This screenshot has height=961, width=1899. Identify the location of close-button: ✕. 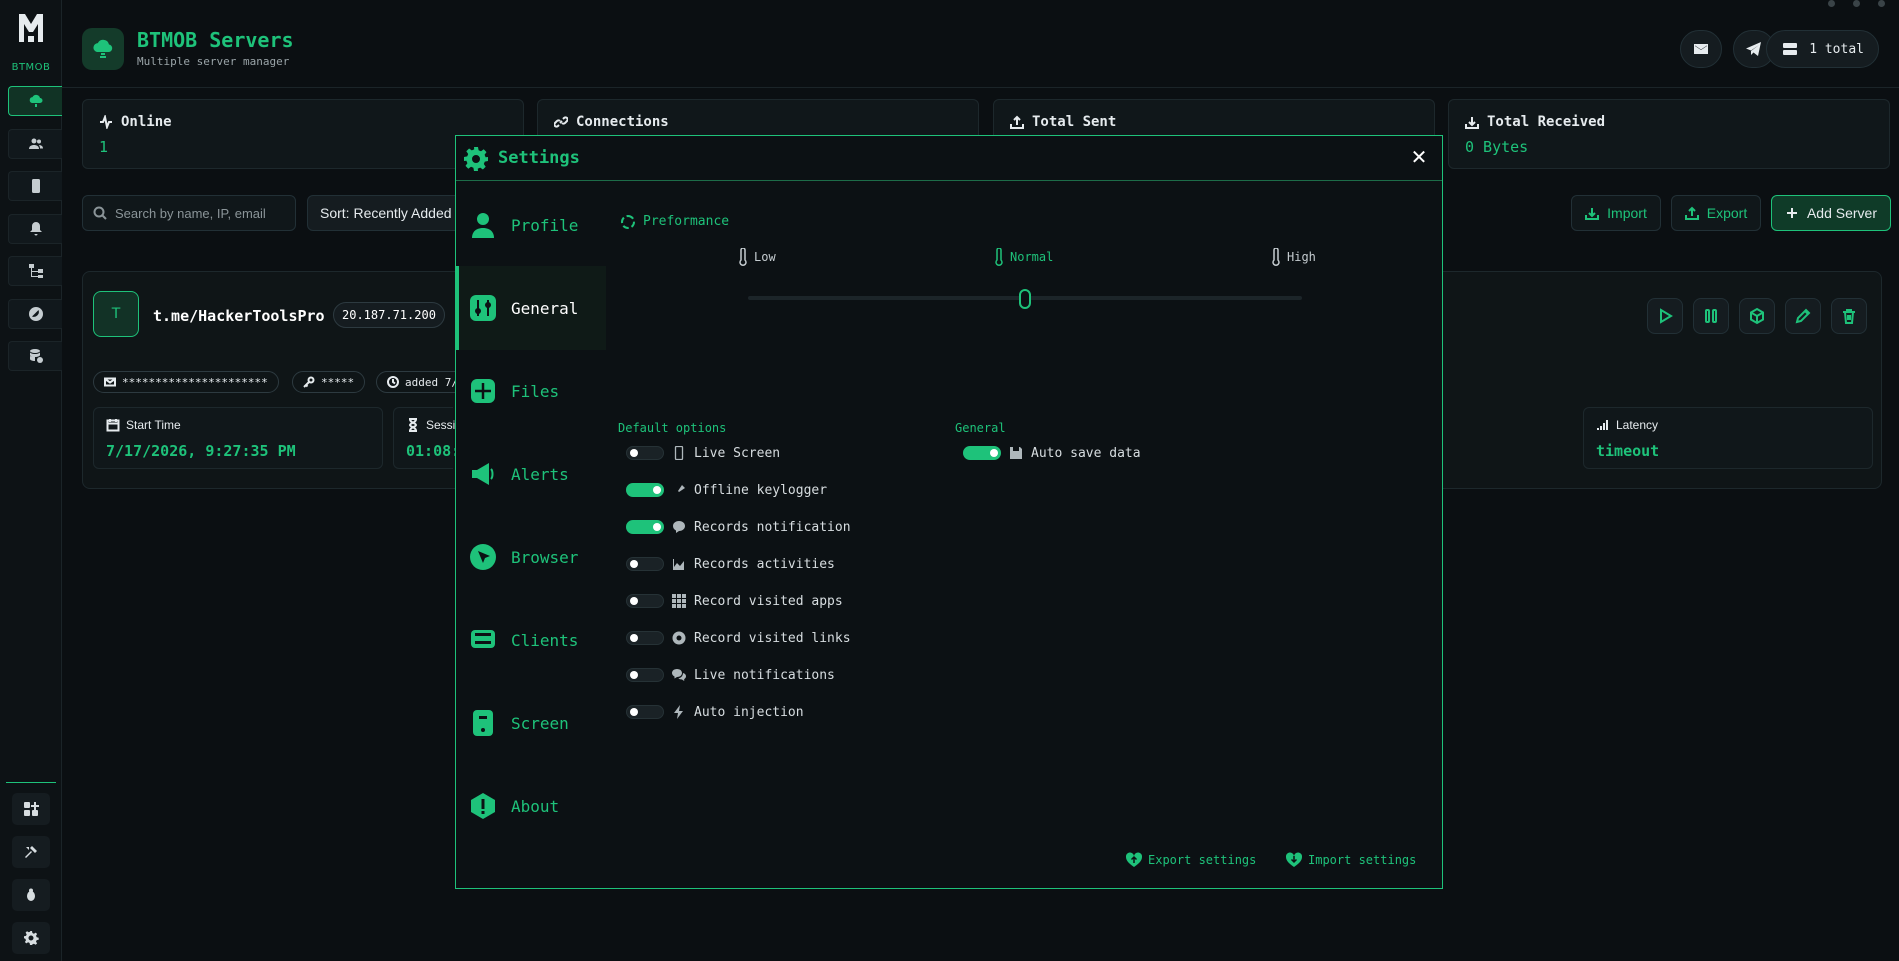
(1419, 157).